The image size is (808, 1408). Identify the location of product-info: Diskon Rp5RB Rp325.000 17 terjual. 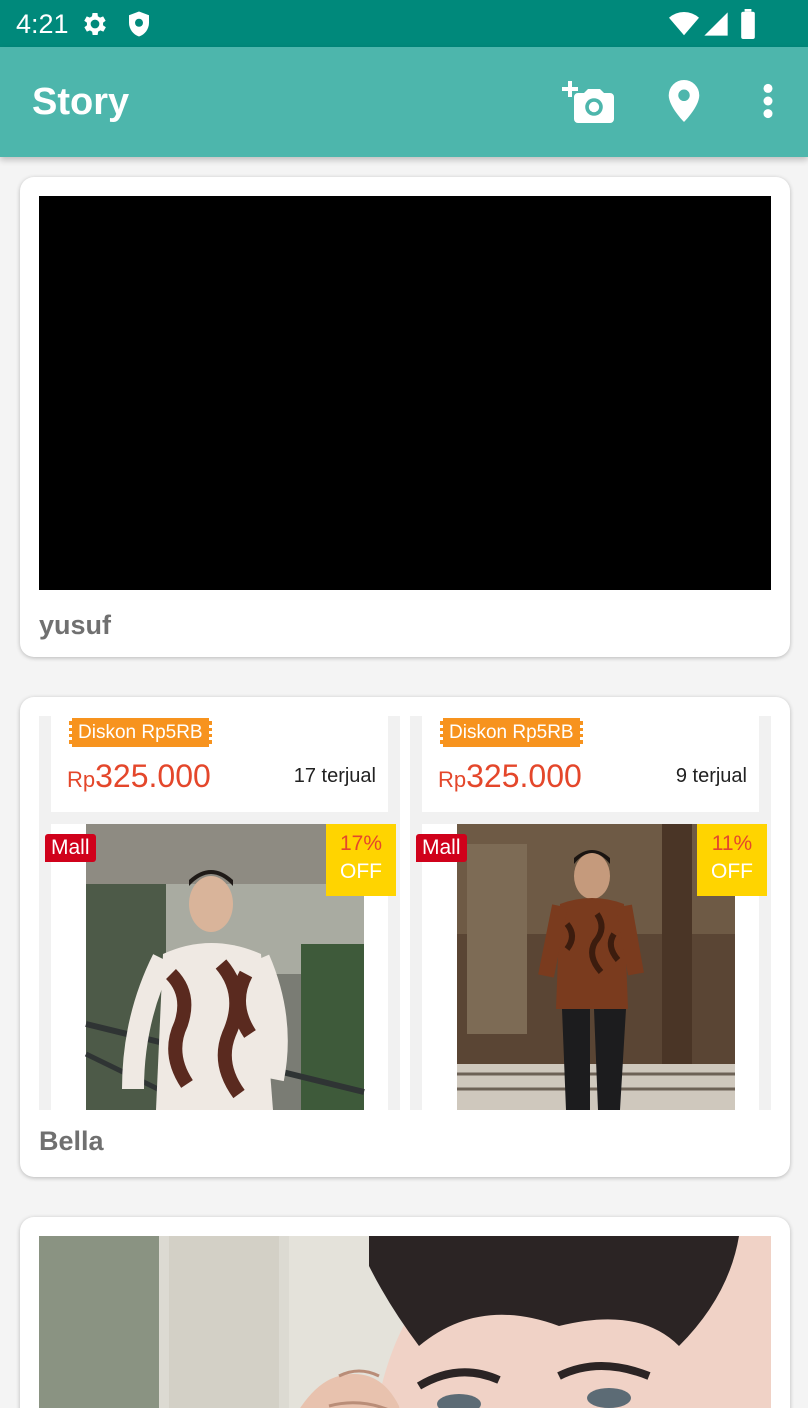
(219, 764).